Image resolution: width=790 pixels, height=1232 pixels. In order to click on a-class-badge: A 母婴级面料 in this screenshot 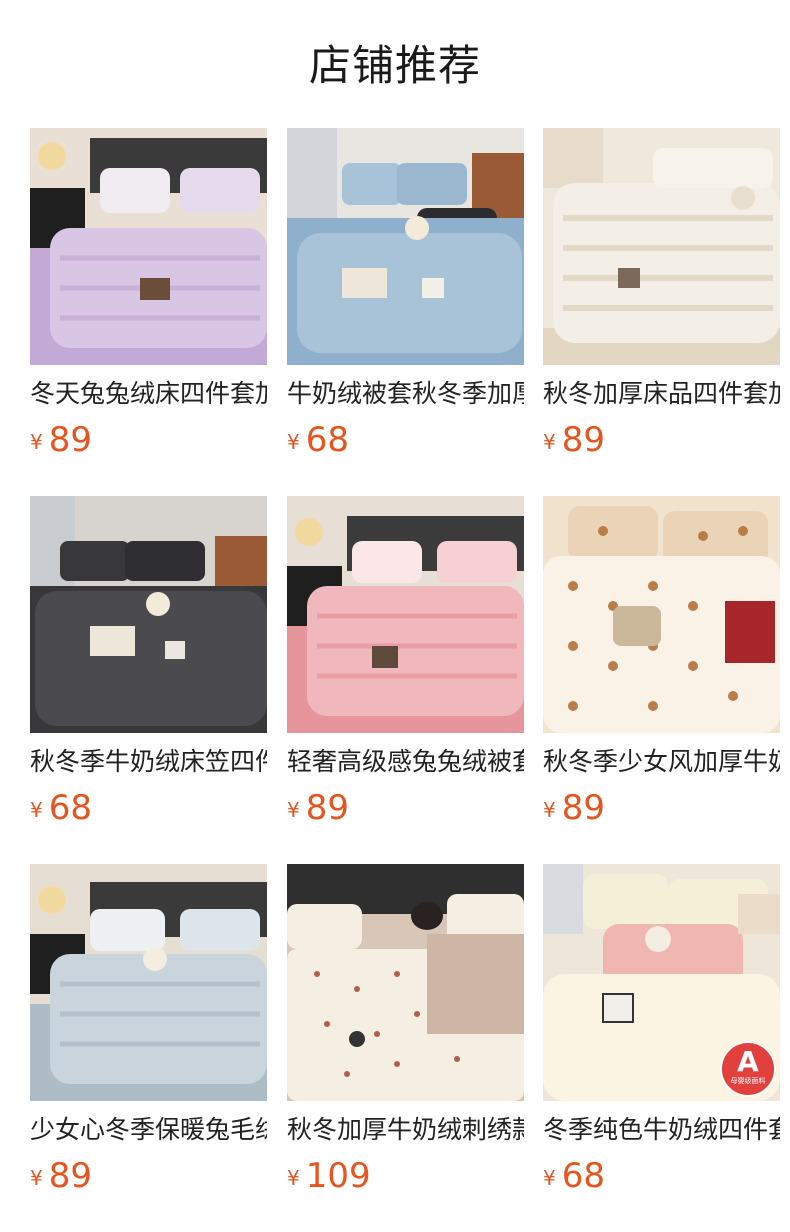, I will do `click(748, 1069)`.